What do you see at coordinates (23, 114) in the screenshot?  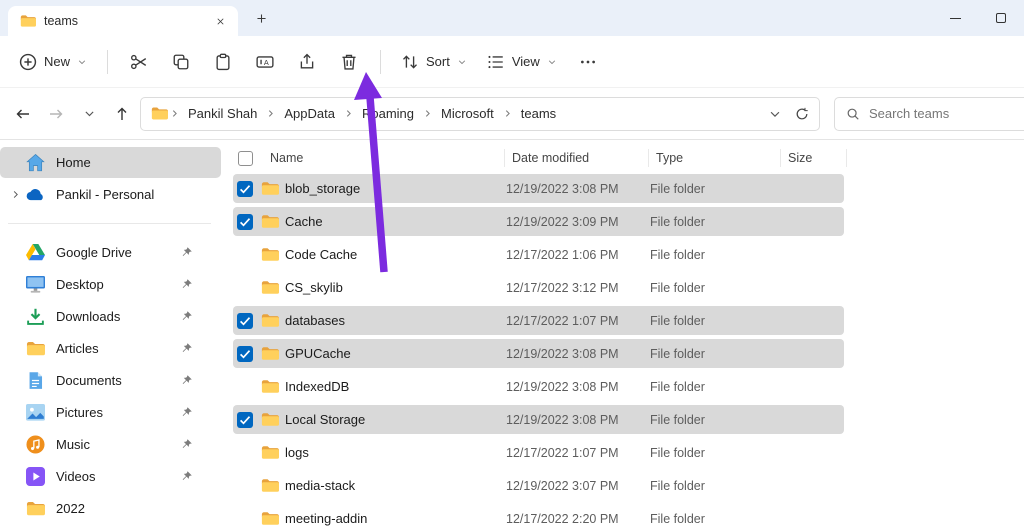 I see `back-button` at bounding box center [23, 114].